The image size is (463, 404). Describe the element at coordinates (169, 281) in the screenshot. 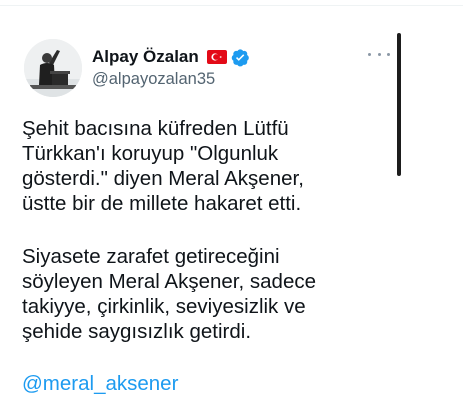

I see `tweet-line: söyleyen Meral Akşener, sadece` at that location.